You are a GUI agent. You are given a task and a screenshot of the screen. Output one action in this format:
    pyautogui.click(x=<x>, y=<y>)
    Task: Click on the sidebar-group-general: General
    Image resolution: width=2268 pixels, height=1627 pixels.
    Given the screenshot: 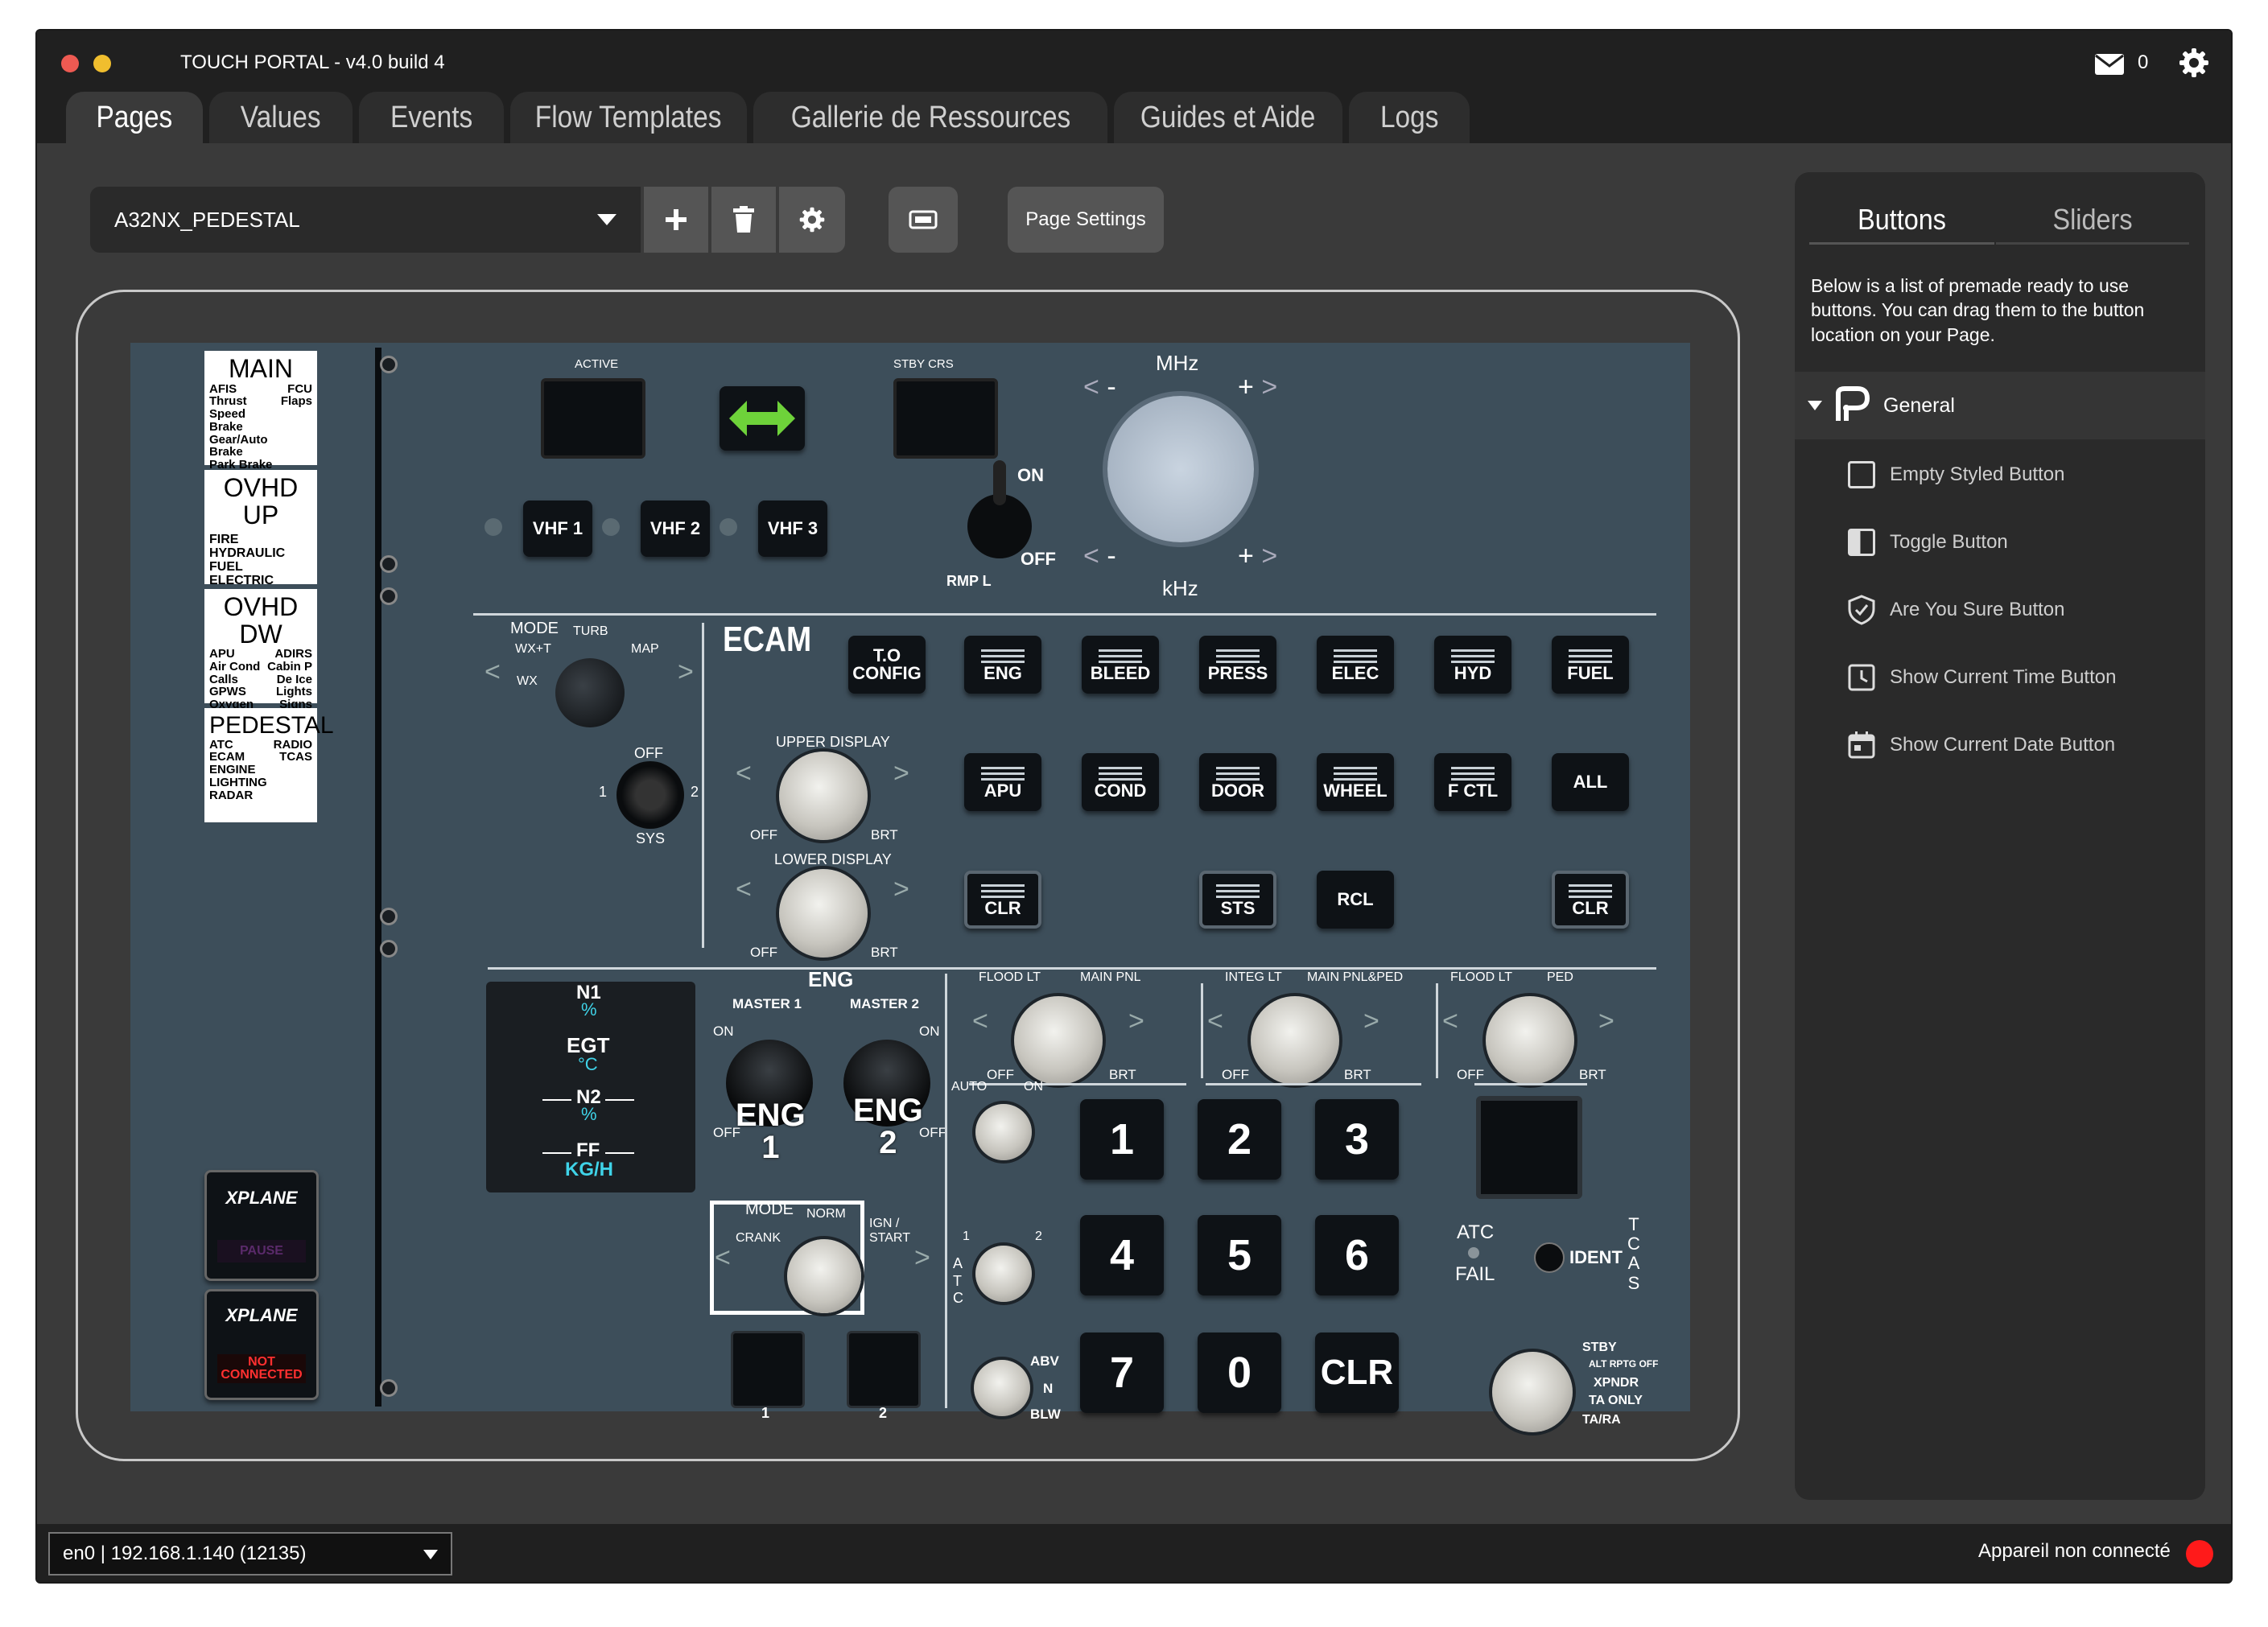 What is the action you would take?
    pyautogui.click(x=2000, y=405)
    